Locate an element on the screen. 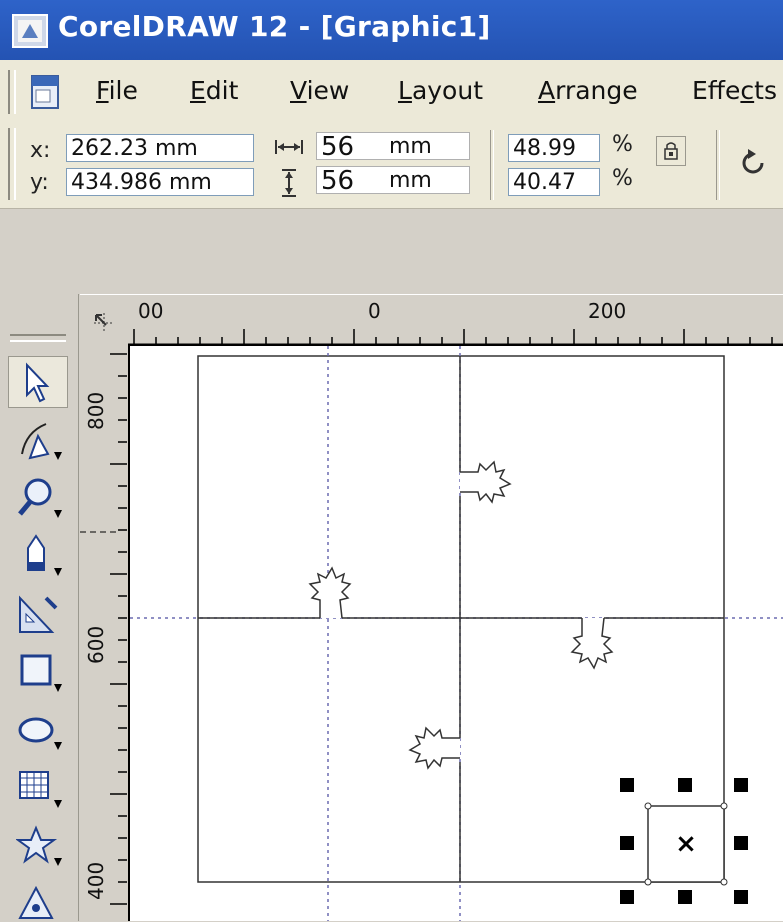 The height and width of the screenshot is (922, 783). zoom-tool is located at coordinates (38, 498).